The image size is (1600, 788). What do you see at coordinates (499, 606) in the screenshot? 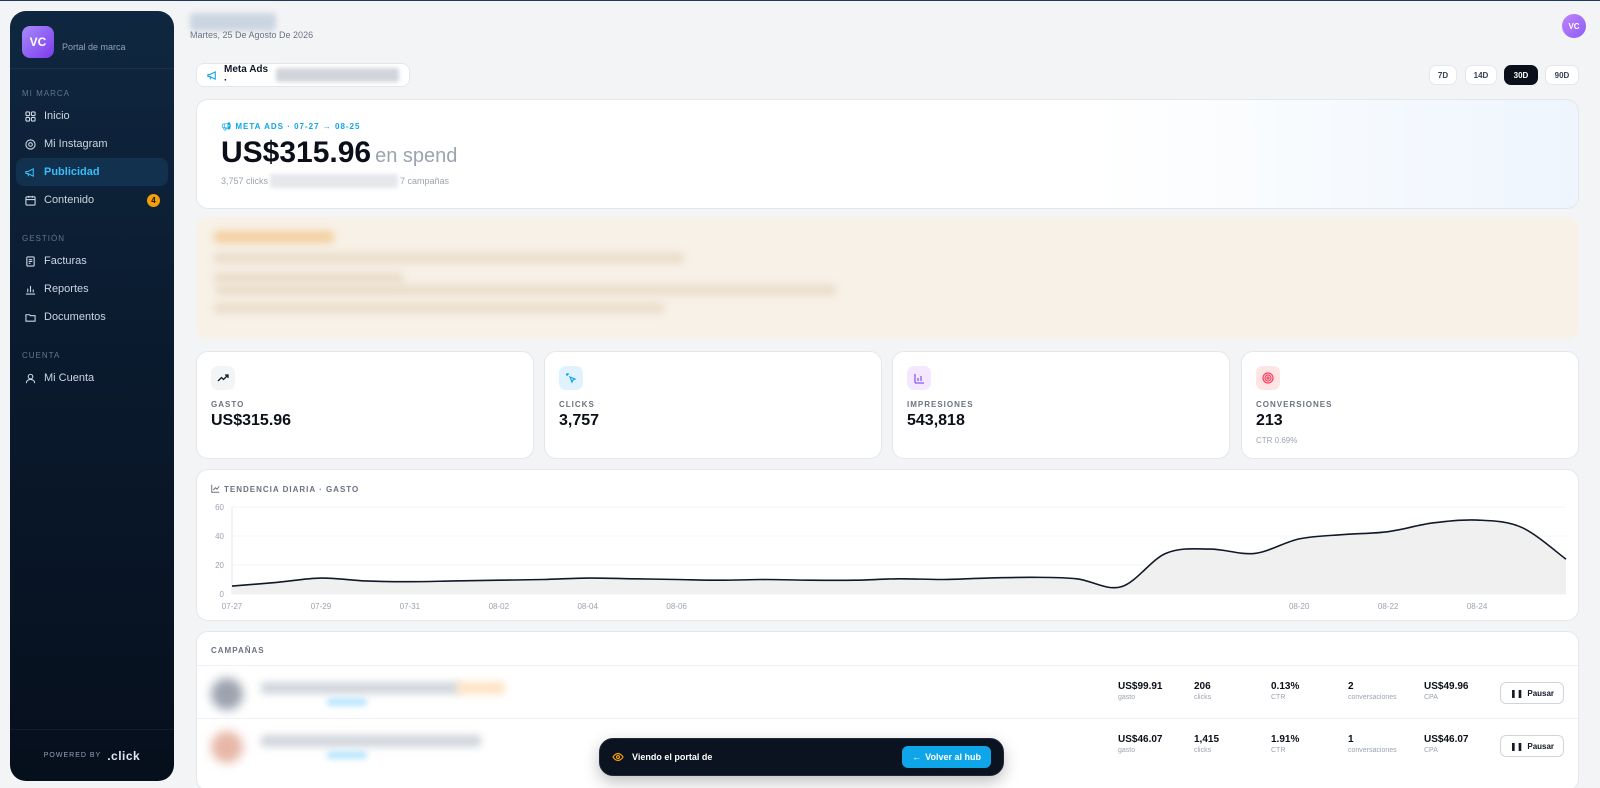
I see `x-tick-label: 08-02` at bounding box center [499, 606].